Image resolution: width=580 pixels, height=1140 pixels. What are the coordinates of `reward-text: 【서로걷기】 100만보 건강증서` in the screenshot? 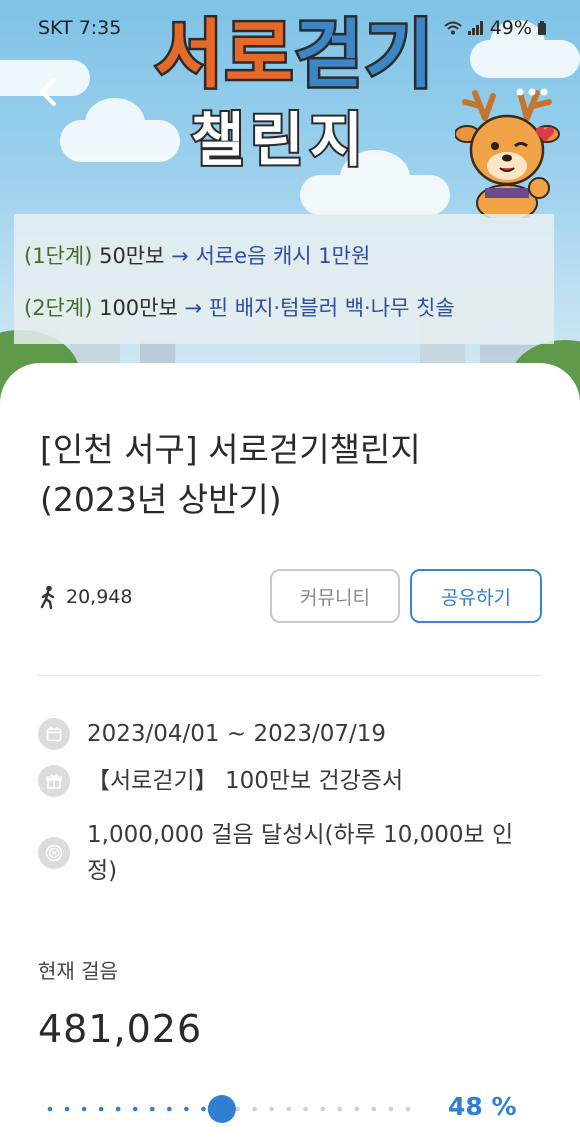 It's located at (245, 781).